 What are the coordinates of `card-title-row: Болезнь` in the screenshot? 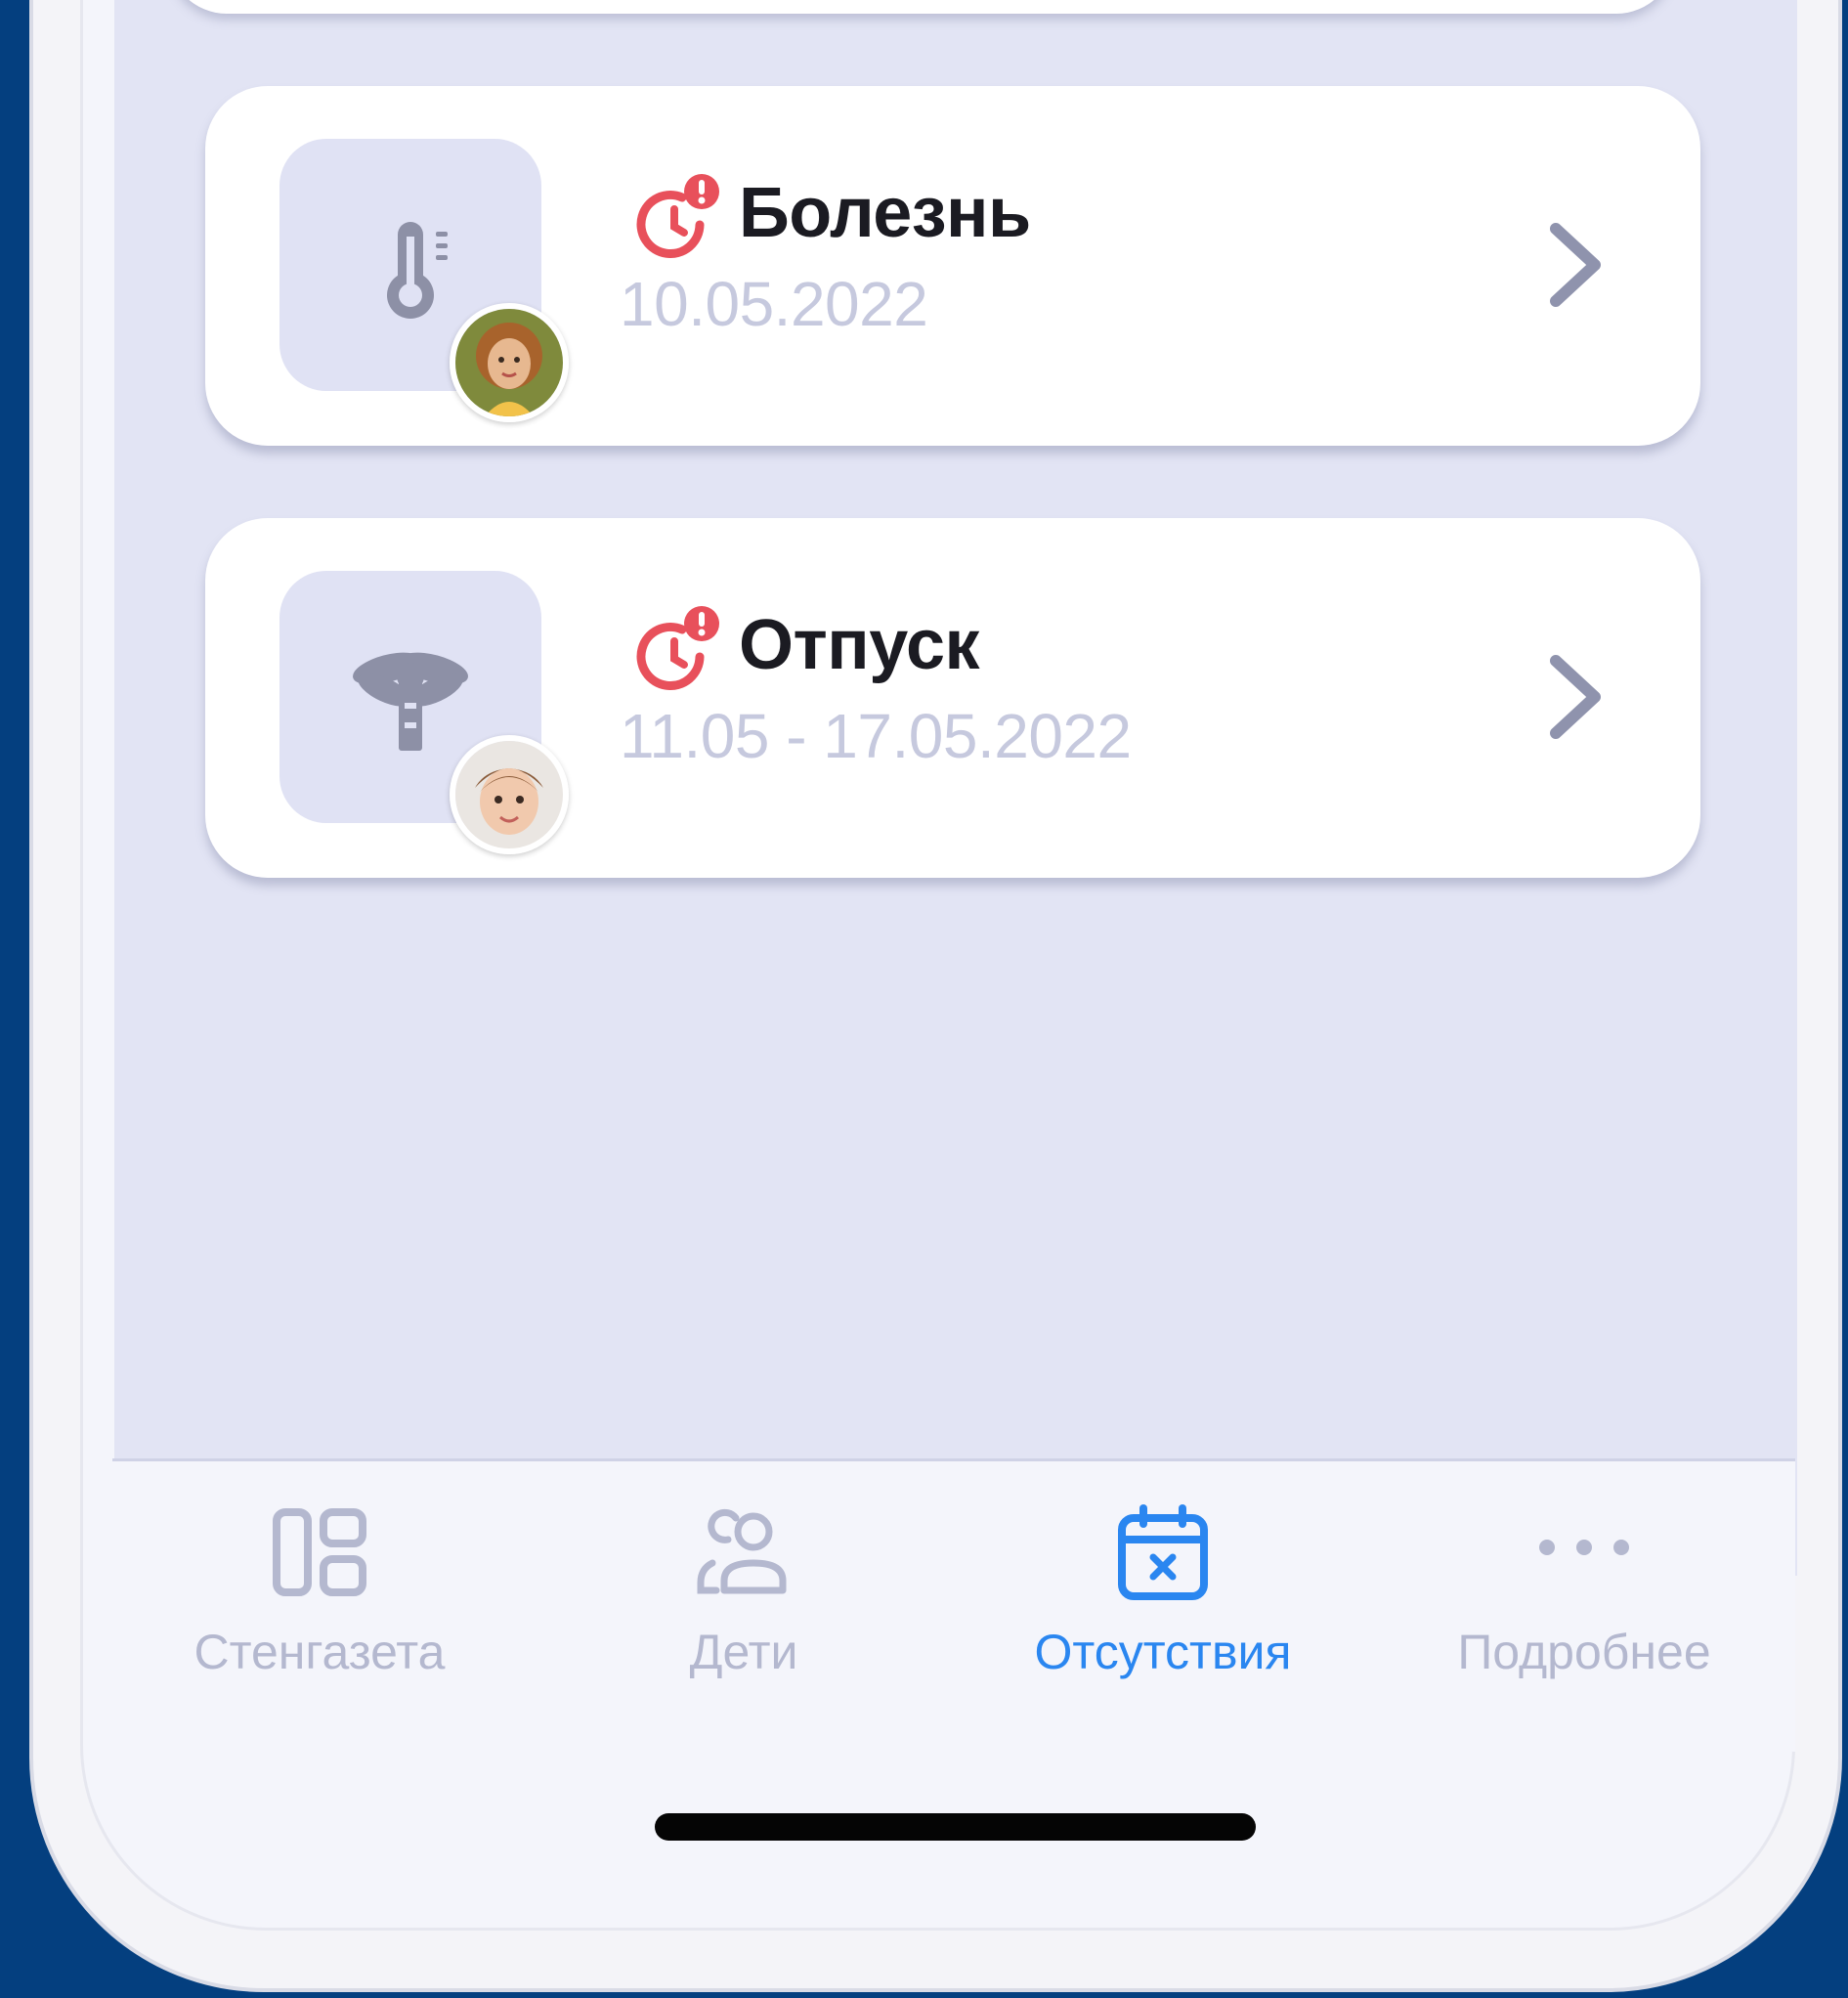 It's located at (831, 213).